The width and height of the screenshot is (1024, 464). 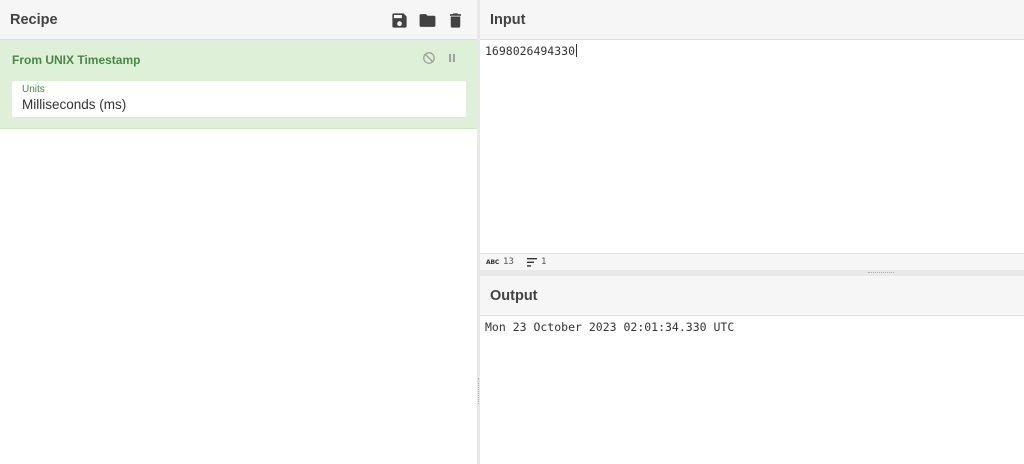 I want to click on save-recipe-button, so click(x=399, y=20).